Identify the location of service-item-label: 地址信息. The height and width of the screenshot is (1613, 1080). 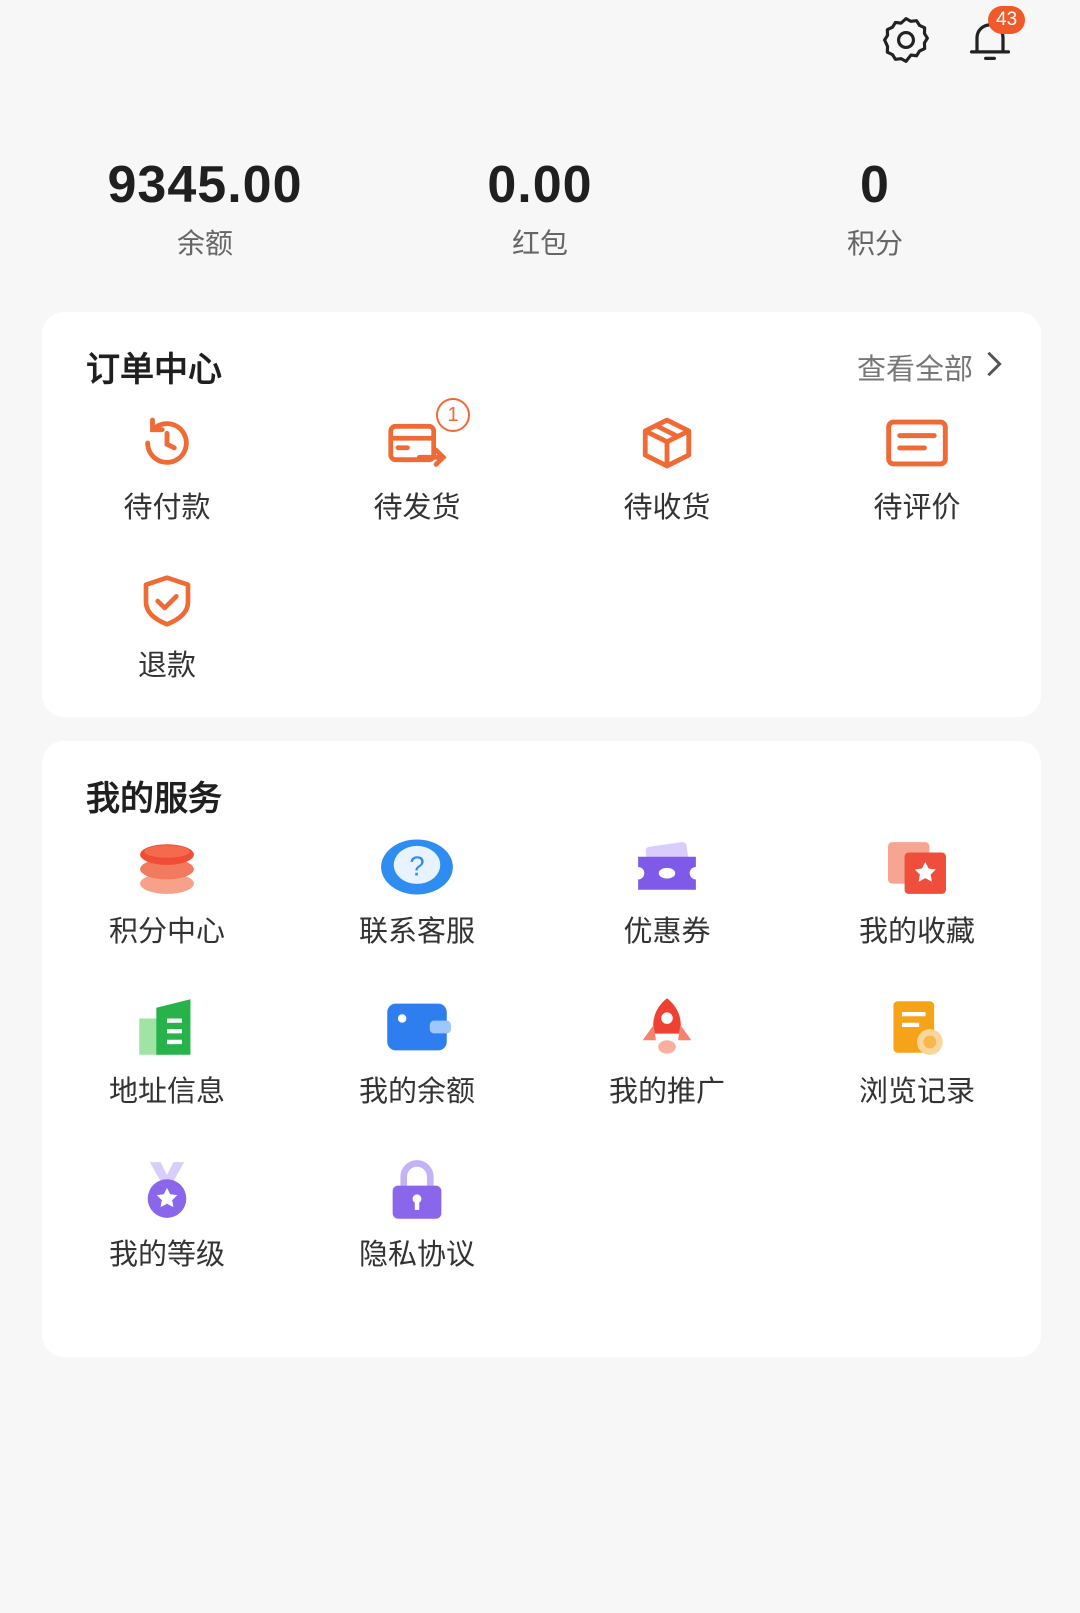
(166, 1091).